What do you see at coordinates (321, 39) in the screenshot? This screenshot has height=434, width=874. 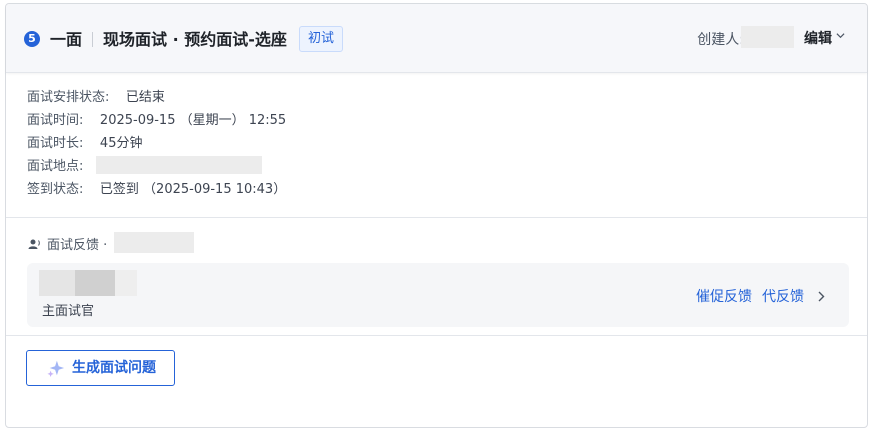 I see `stage-badge: 初试` at bounding box center [321, 39].